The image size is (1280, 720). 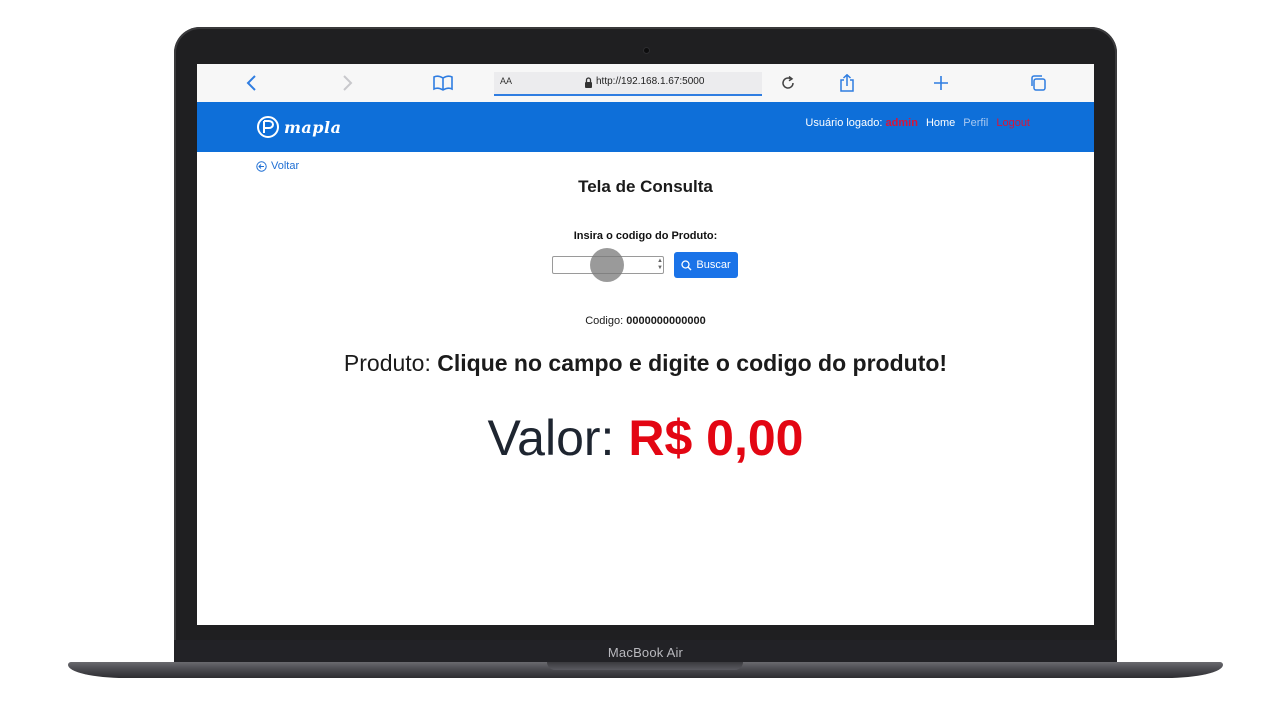 I want to click on text-size-button: AA, so click(x=506, y=81).